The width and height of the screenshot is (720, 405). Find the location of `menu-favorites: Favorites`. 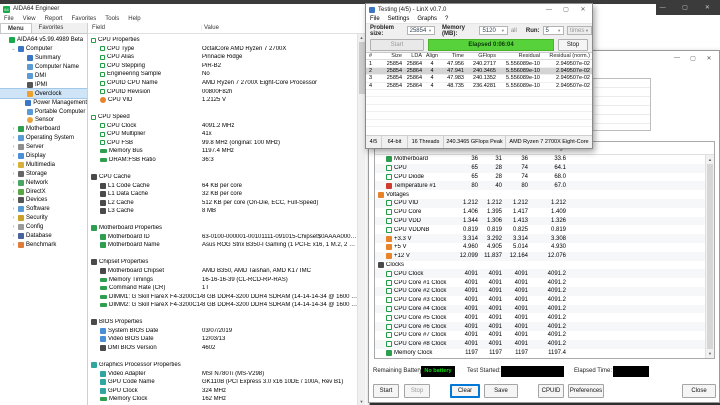

menu-favorites: Favorites is located at coordinates (84, 19).